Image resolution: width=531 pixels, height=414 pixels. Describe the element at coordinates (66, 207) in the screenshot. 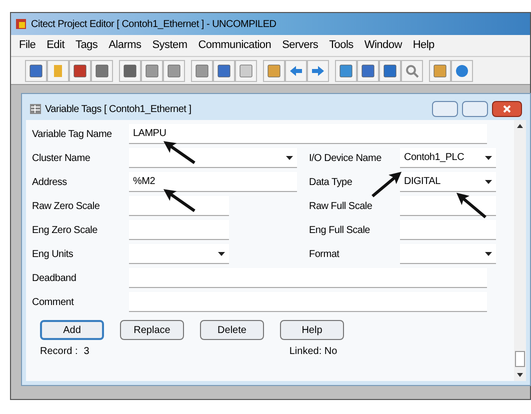

I see `field-label: Raw Zero Scale` at that location.